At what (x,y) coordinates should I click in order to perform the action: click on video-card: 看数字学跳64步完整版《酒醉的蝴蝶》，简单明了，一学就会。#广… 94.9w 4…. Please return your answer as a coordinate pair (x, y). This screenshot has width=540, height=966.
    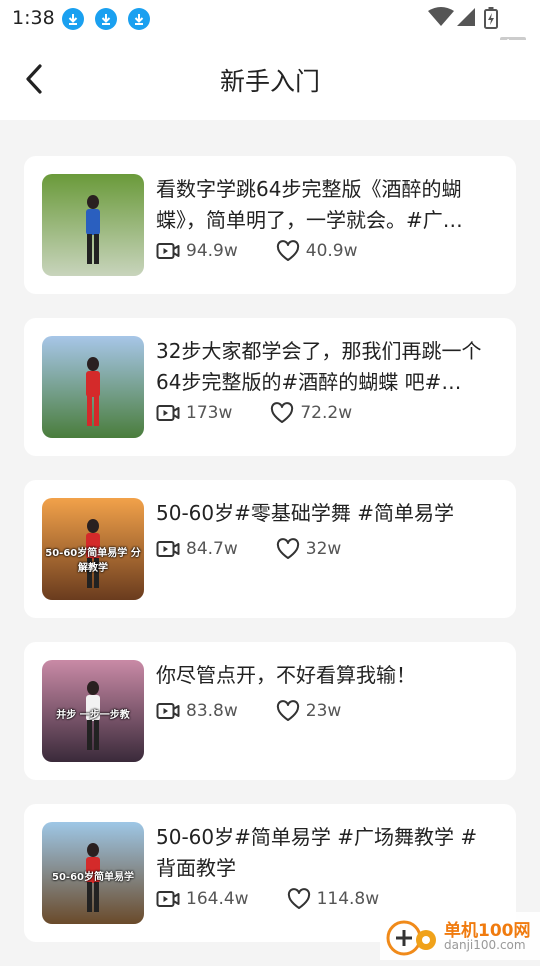
    Looking at the image, I should click on (270, 225).